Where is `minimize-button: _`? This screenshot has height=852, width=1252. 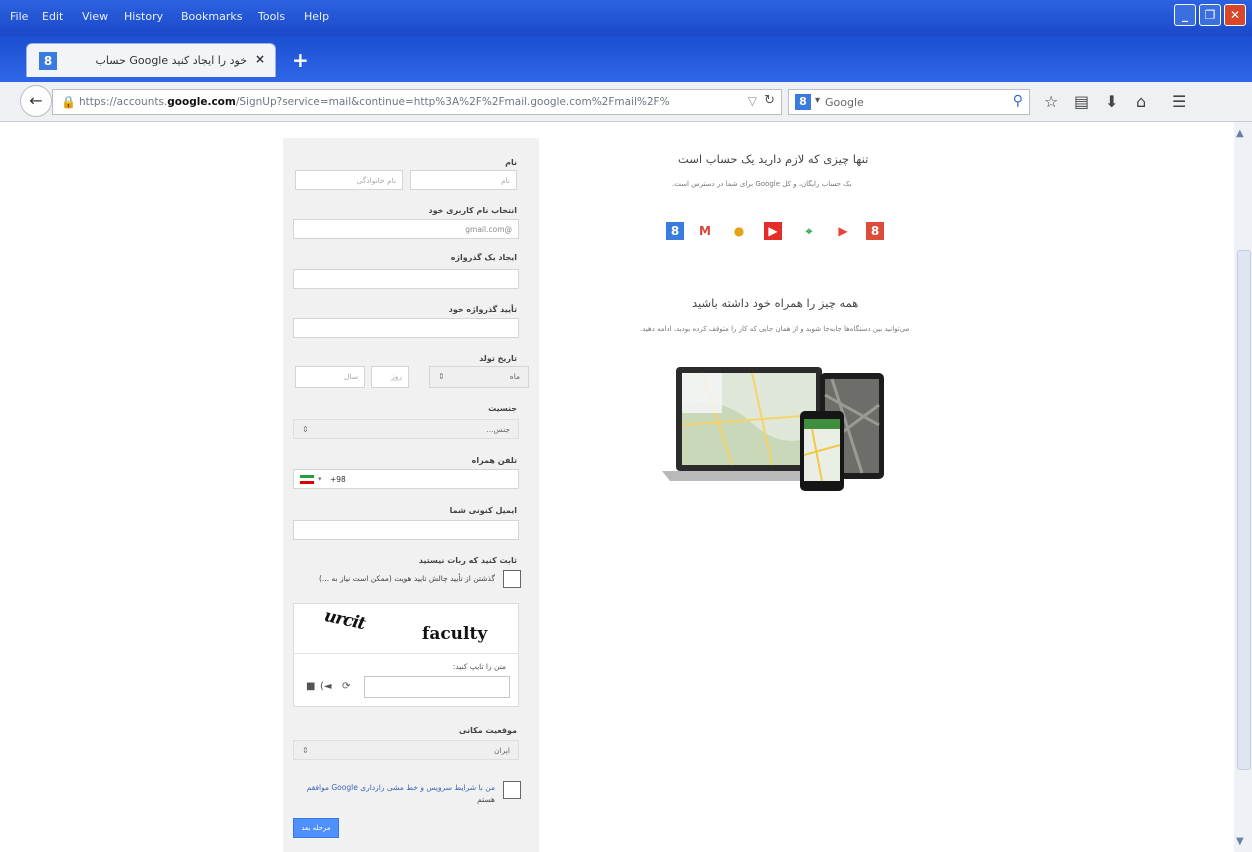
minimize-button: _ is located at coordinates (1185, 15).